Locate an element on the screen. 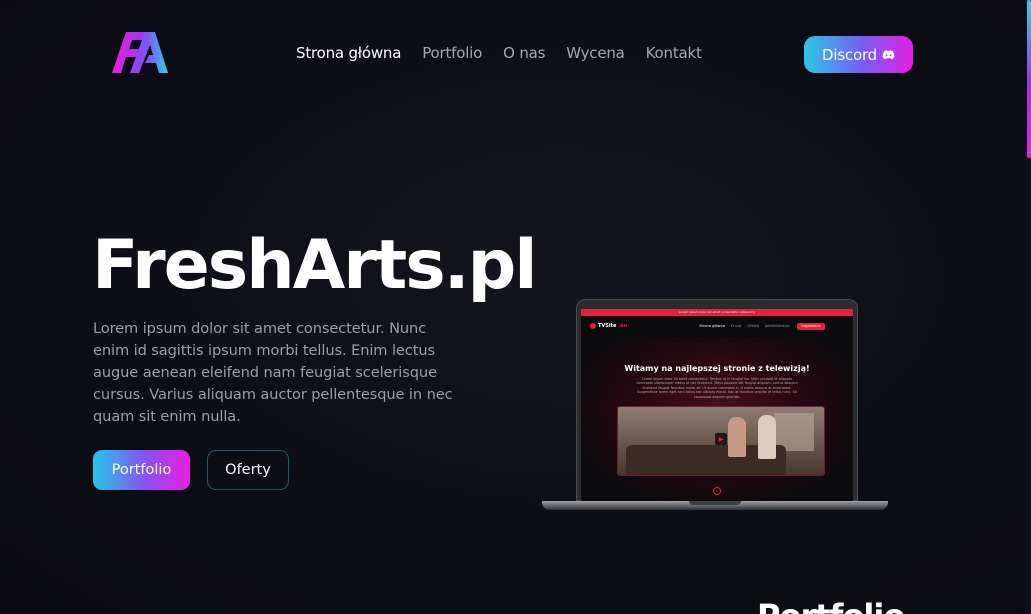 This screenshot has width=1031, height=614. nav-item-home: Strona główna is located at coordinates (348, 53).